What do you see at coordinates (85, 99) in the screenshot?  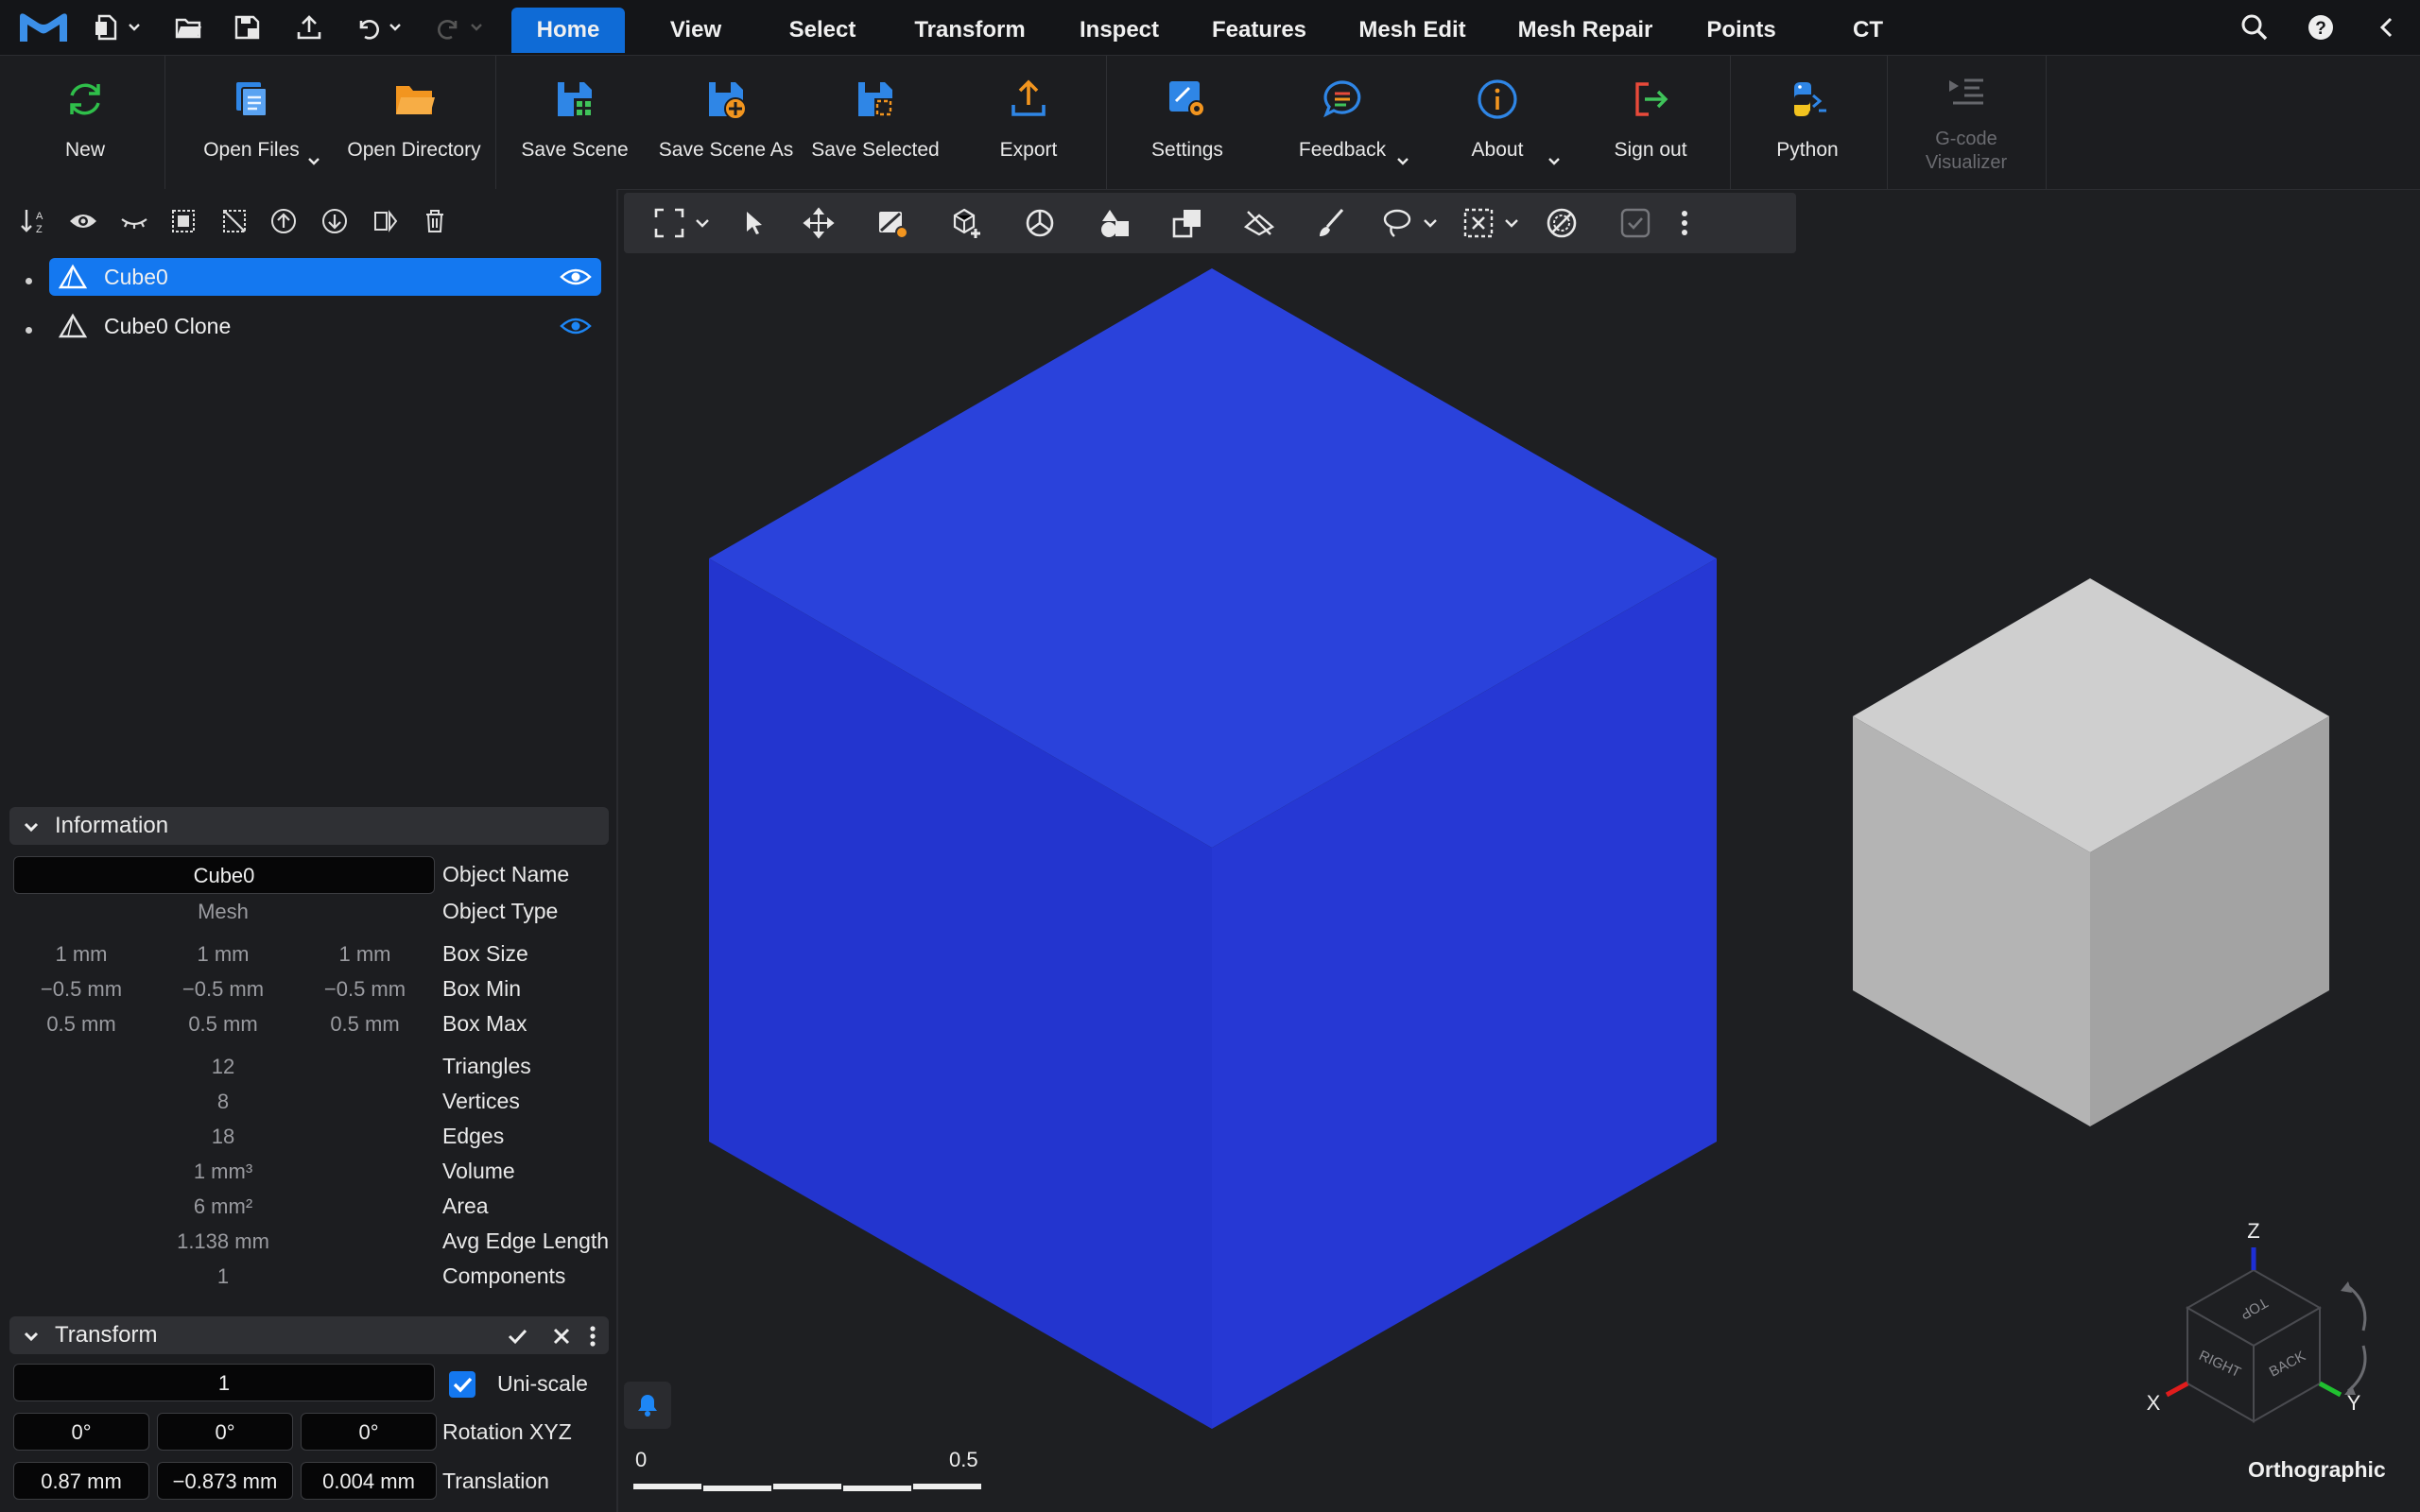 I see `refresh-icon` at bounding box center [85, 99].